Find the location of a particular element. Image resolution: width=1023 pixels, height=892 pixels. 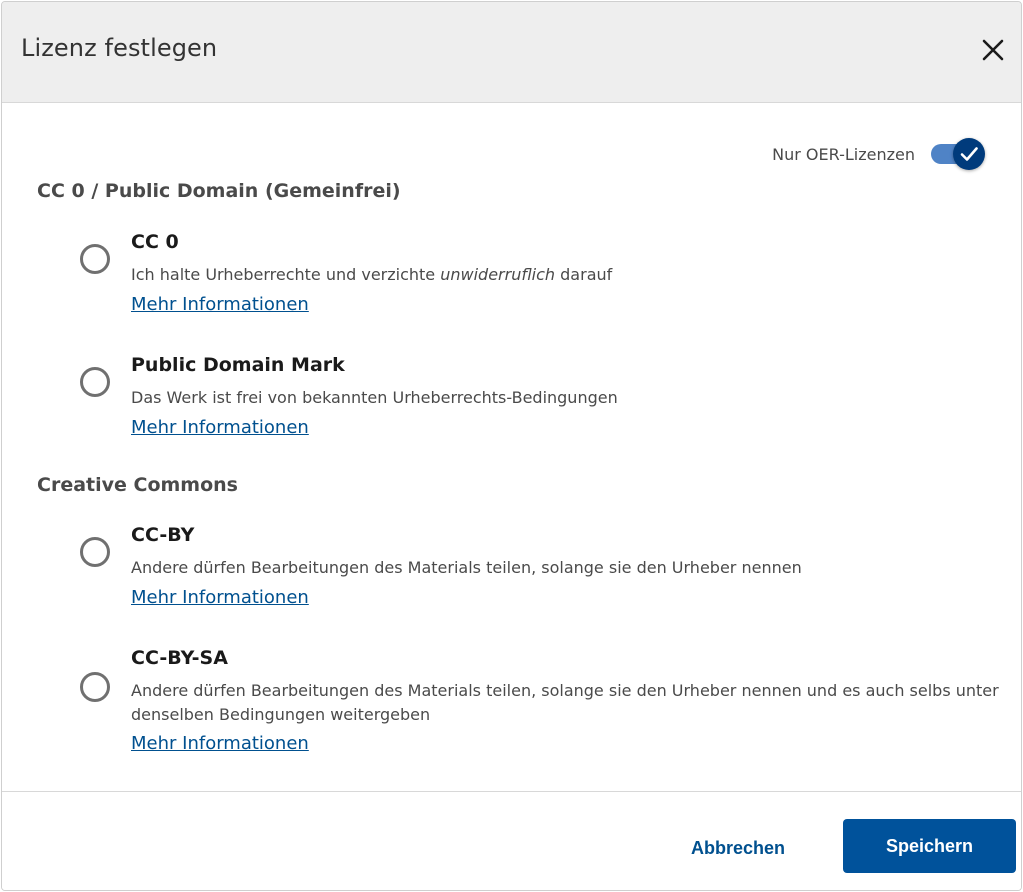

close-button is located at coordinates (993, 50).